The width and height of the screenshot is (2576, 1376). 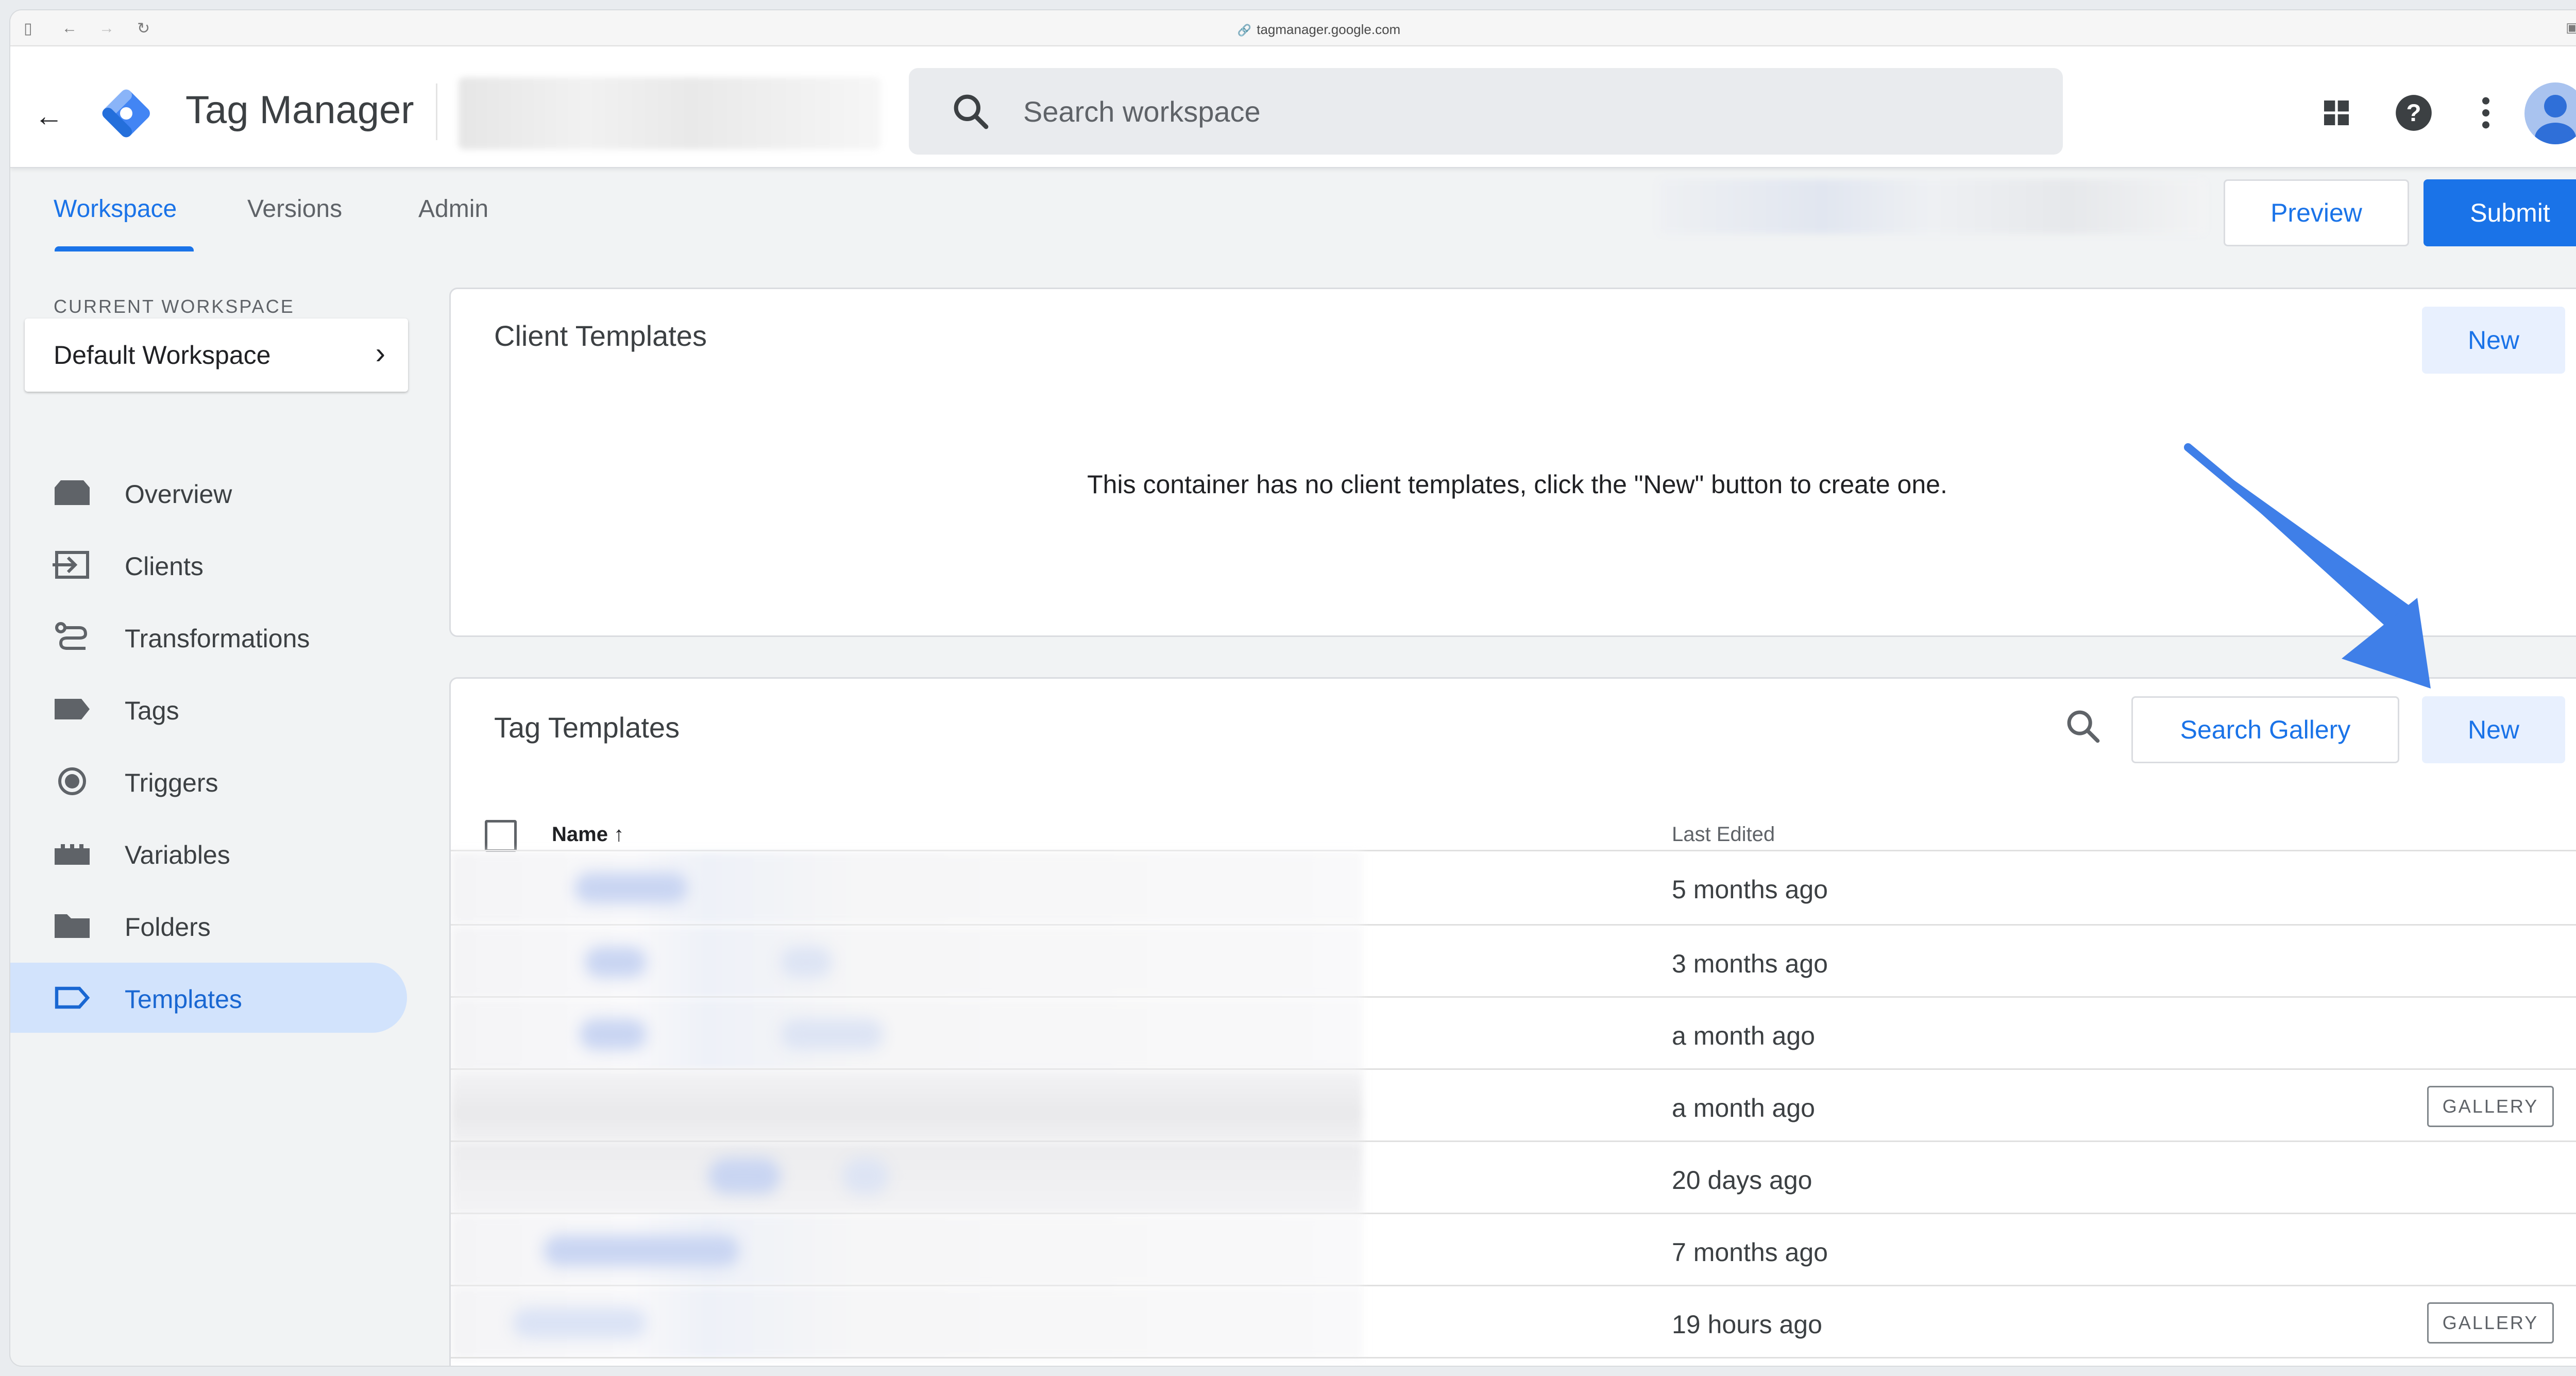 I want to click on annotation-arrow, so click(x=2307, y=566).